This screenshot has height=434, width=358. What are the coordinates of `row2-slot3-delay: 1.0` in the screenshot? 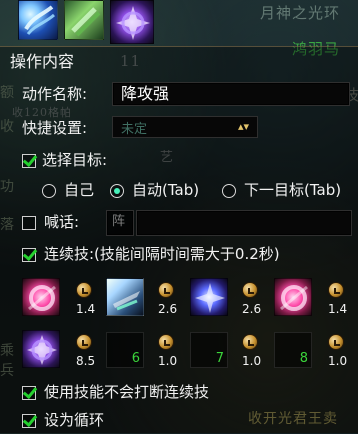 It's located at (252, 361).